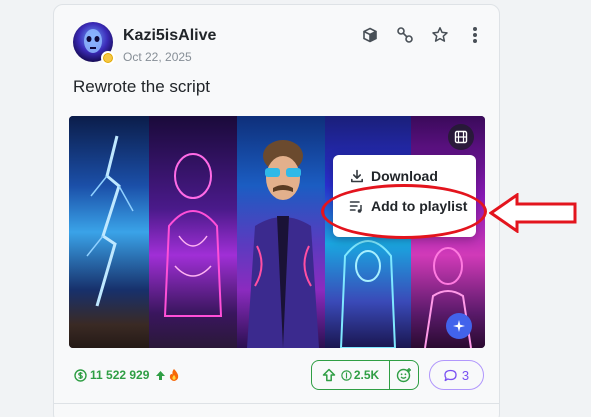  Describe the element at coordinates (357, 176) in the screenshot. I see `download-icon` at that location.